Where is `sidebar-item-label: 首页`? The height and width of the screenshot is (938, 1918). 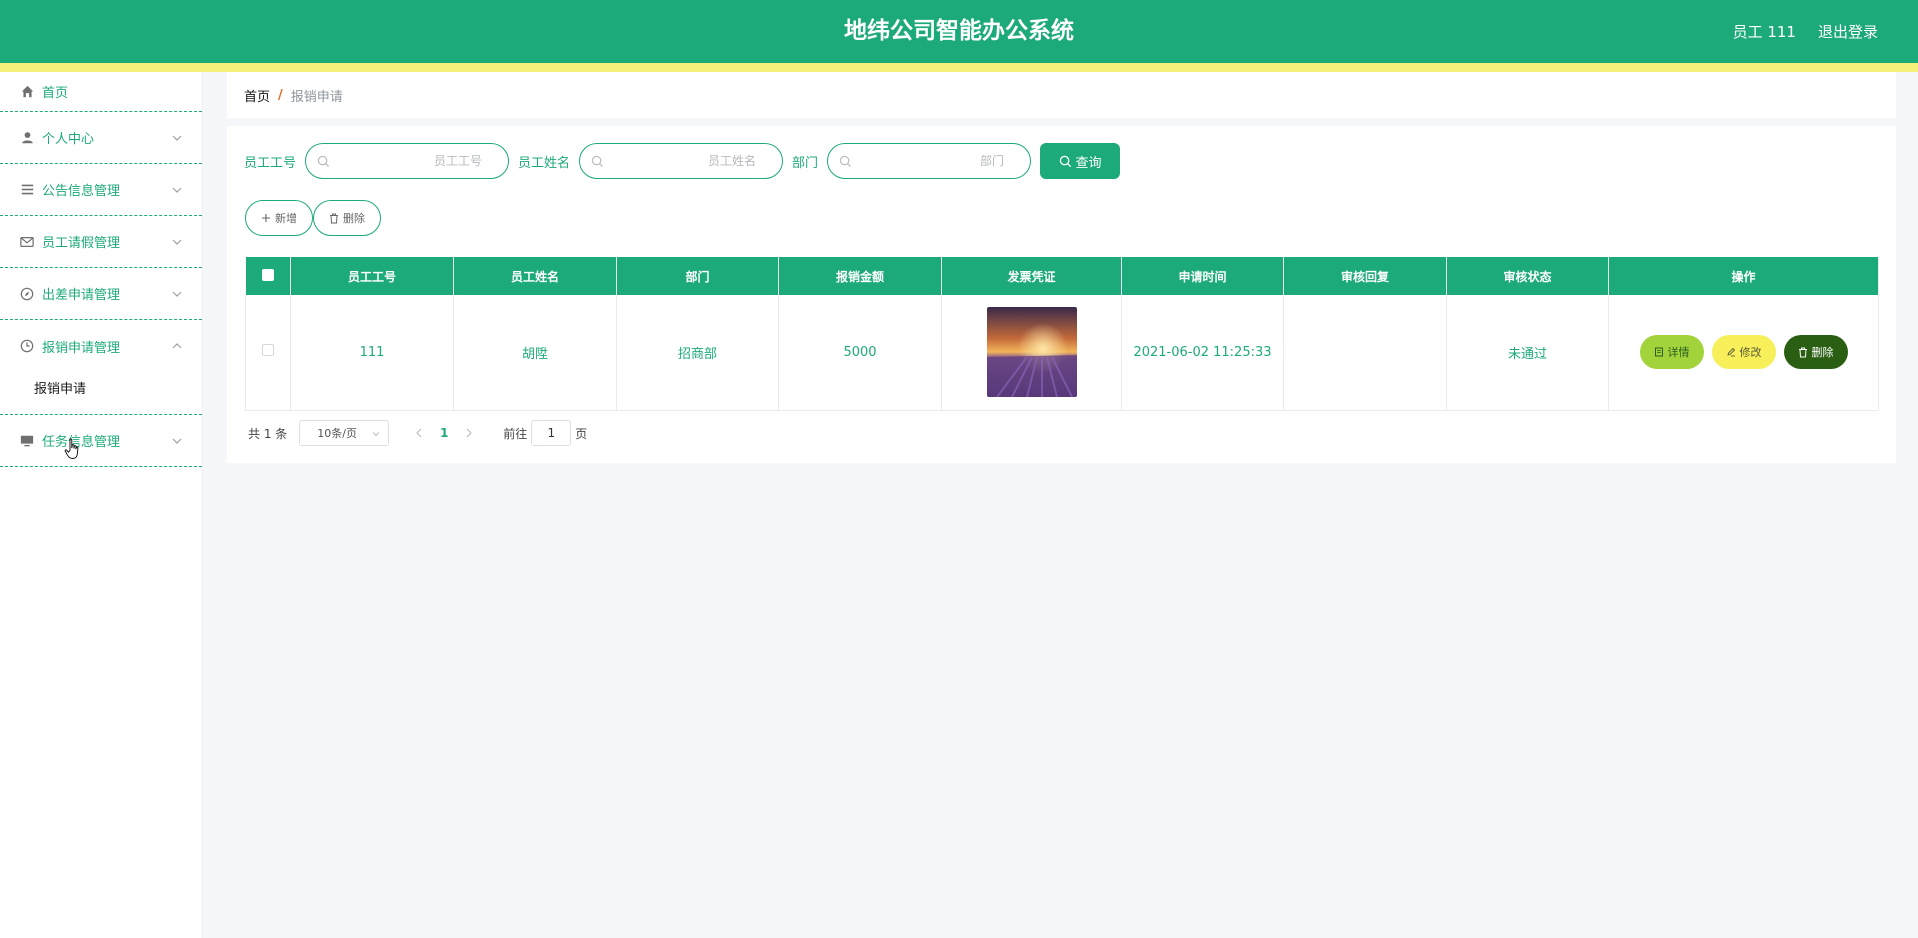 sidebar-item-label: 首页 is located at coordinates (55, 93).